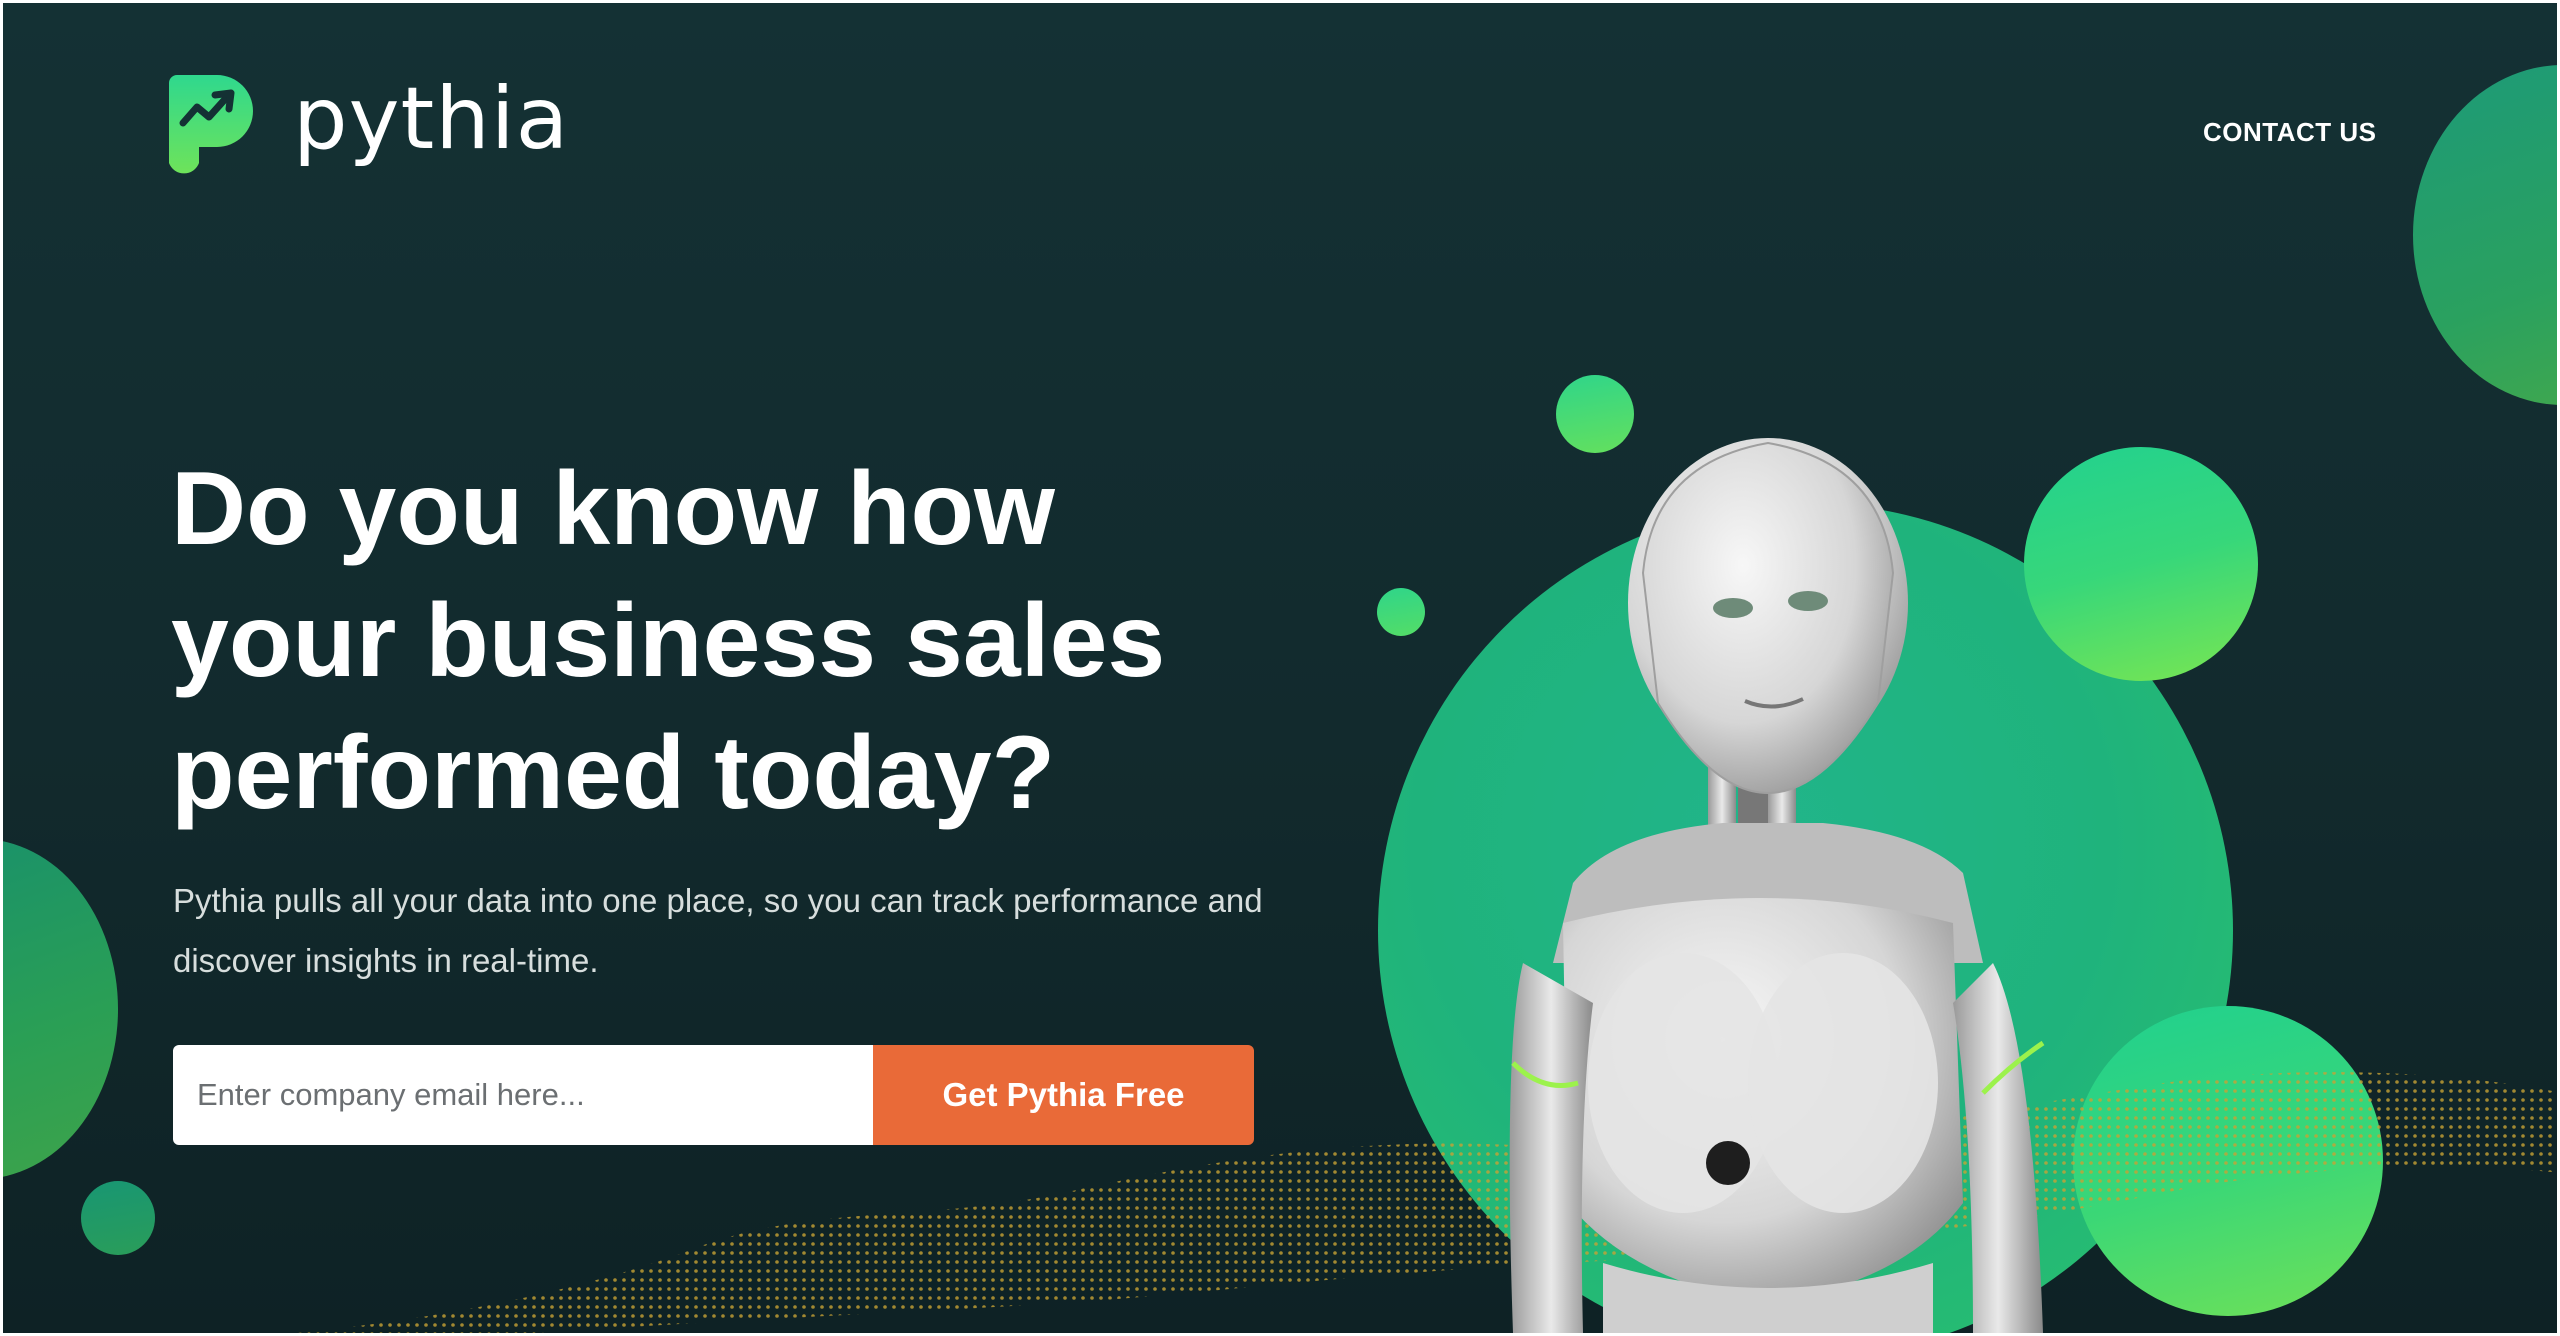 Image resolution: width=2560 pixels, height=1336 pixels. I want to click on contact-us-link: CONTACT US, so click(2290, 132).